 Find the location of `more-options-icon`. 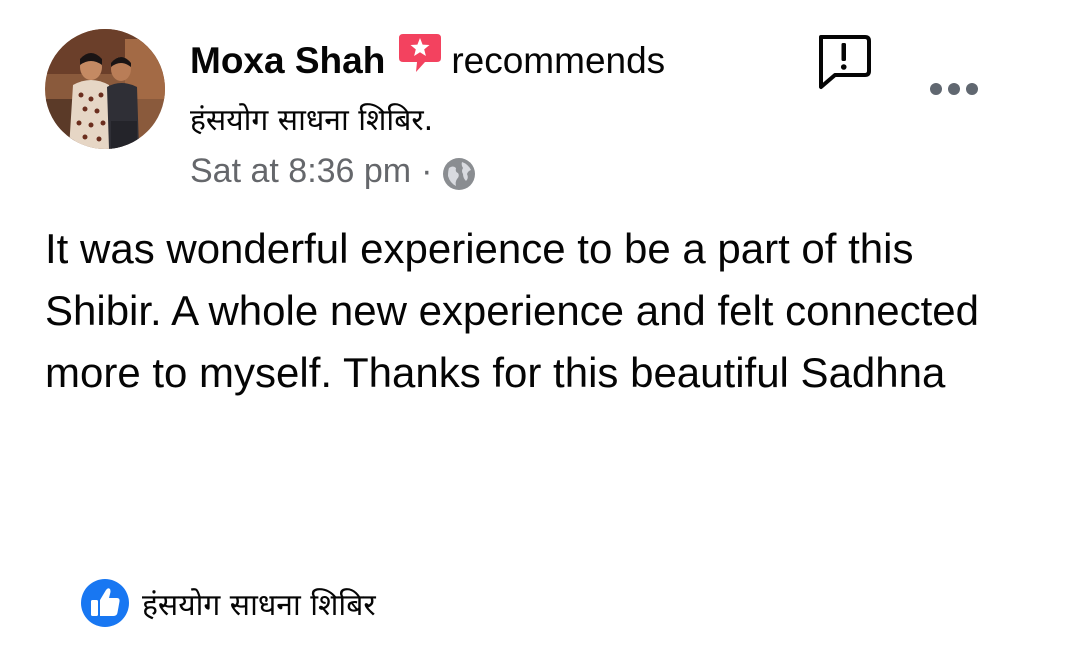

more-options-icon is located at coordinates (954, 89).